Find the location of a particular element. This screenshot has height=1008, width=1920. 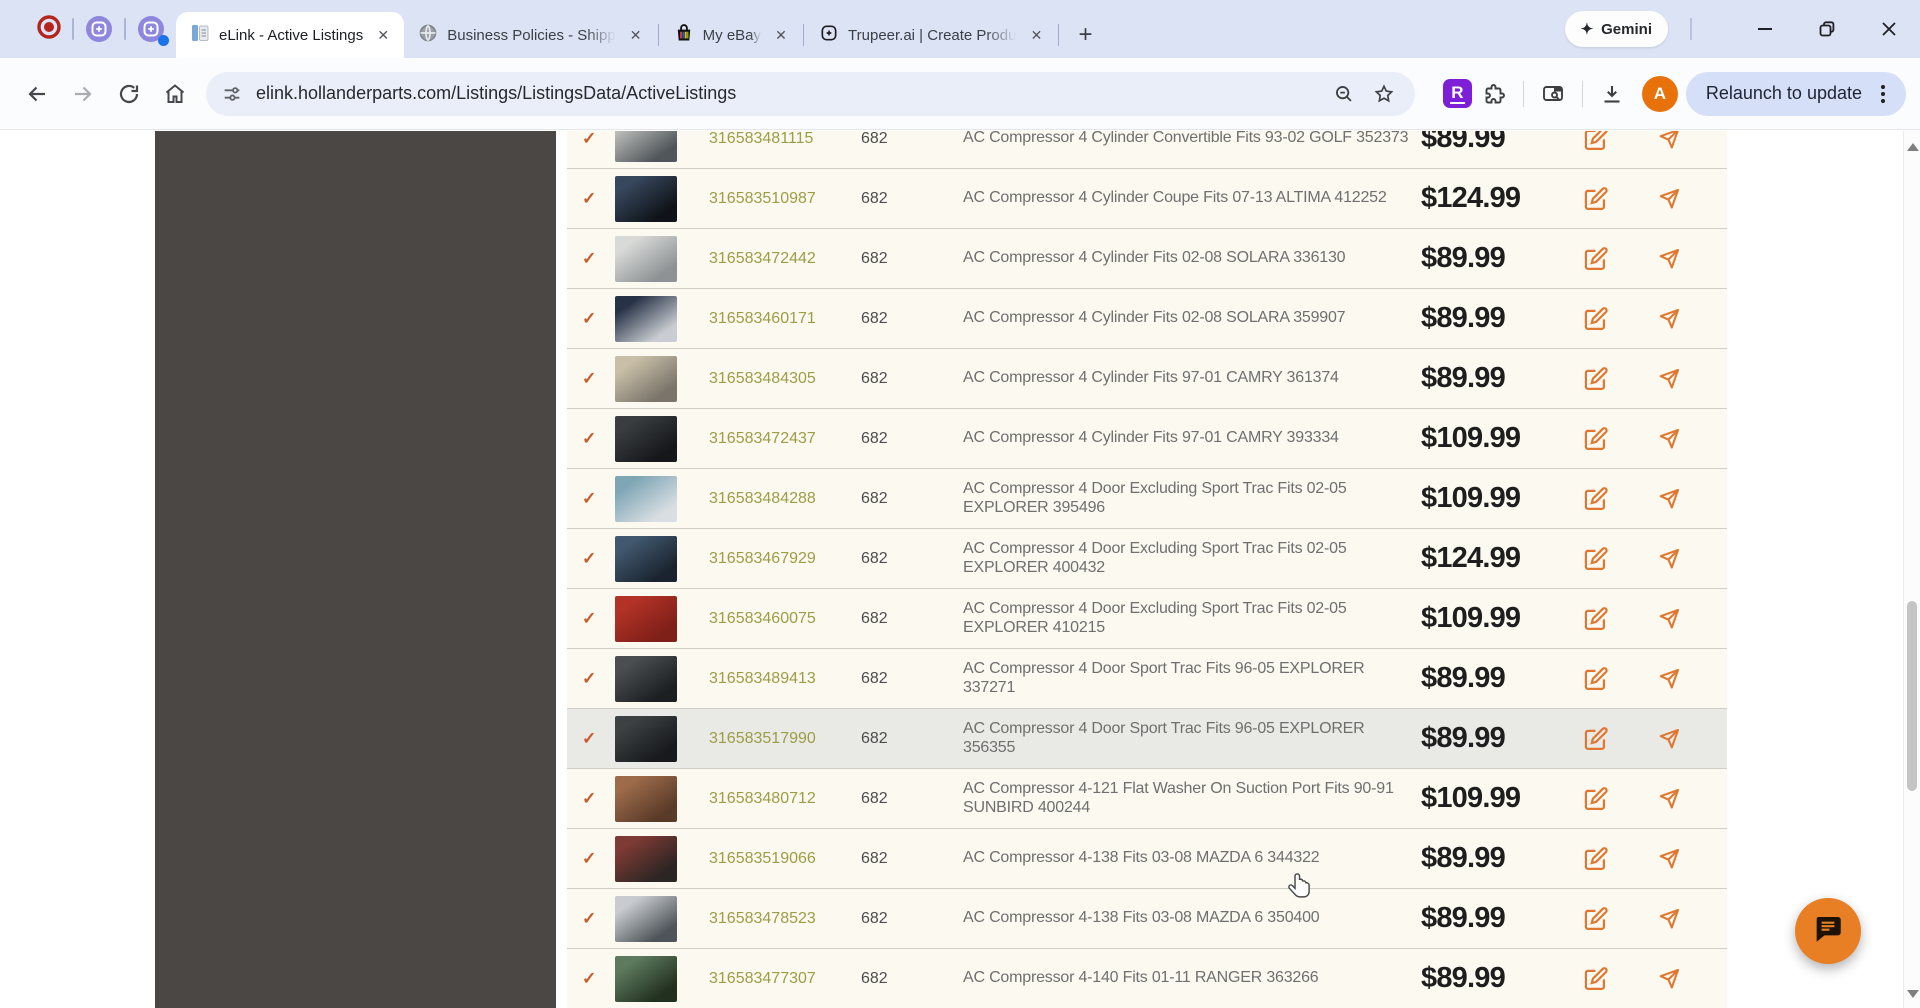

listing-id-link: 316583484288 is located at coordinates (785, 499).